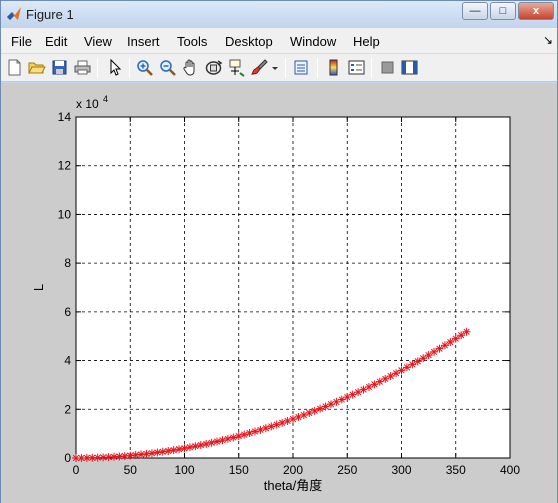  I want to click on y-tick-label: 14, so click(65, 117).